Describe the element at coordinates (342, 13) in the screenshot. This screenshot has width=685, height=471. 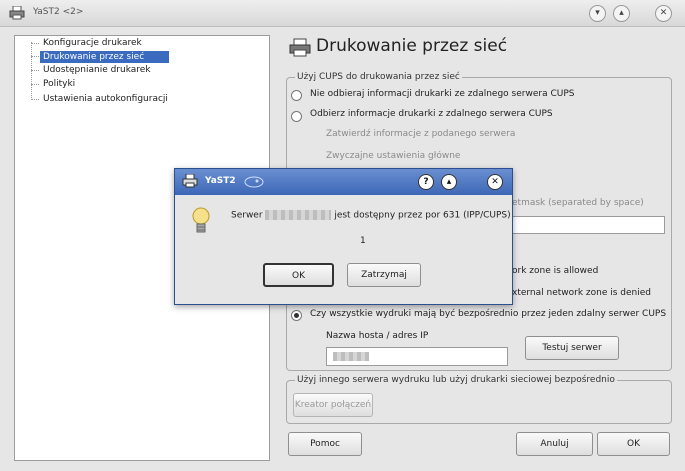
I see `main-window-titlebar: YaST2 <2> ▾ ▴ ✕` at that location.